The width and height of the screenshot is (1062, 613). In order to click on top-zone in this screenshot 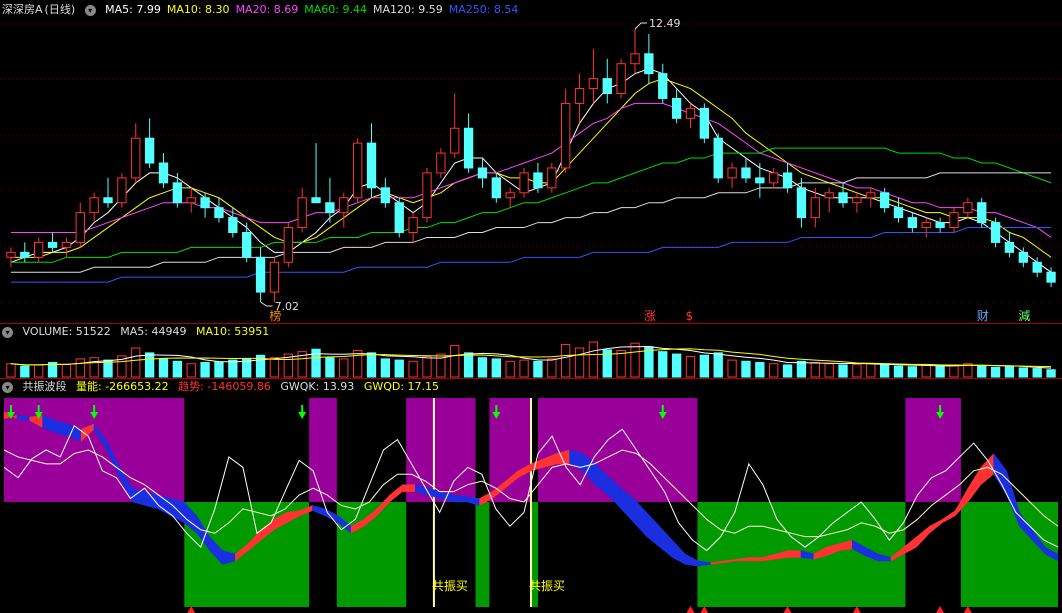, I will do `click(323, 450)`.